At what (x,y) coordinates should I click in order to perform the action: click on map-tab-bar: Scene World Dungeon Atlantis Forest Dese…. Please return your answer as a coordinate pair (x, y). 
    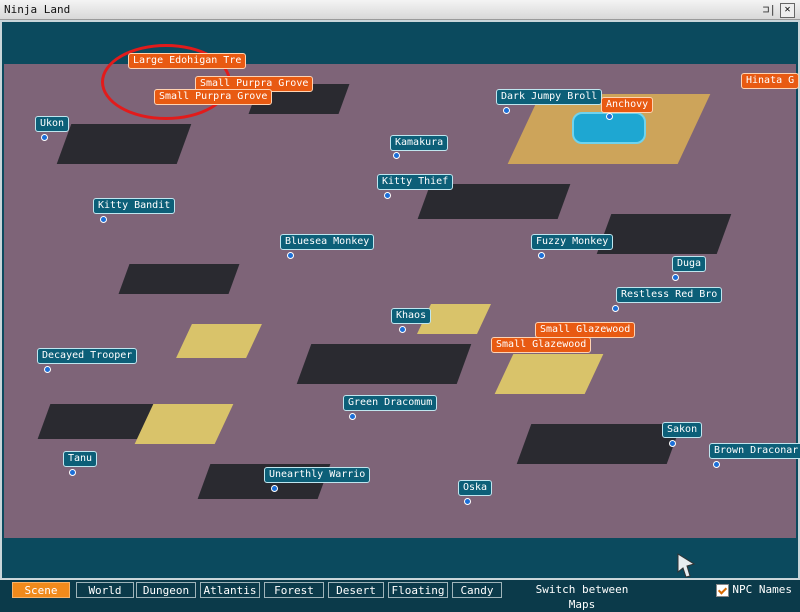
    Looking at the image, I should click on (400, 595).